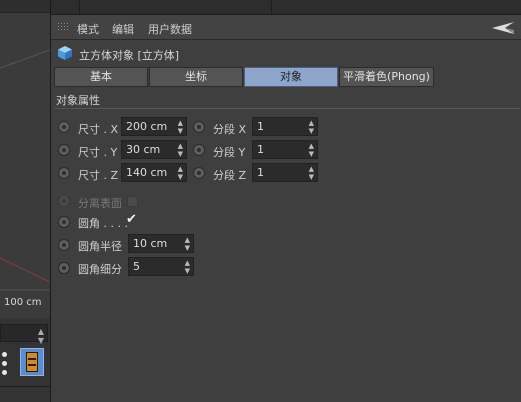 The height and width of the screenshot is (402, 521). Describe the element at coordinates (260, 126) in the screenshot. I see `seg-x-value: 1` at that location.